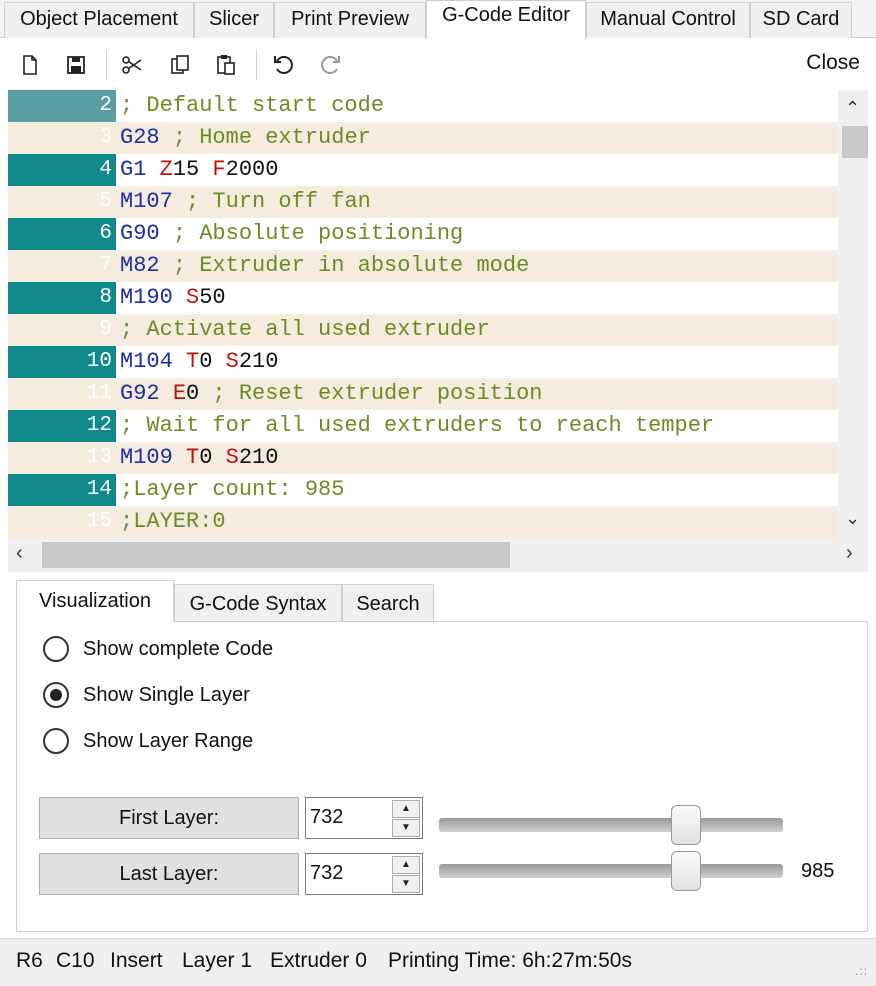  What do you see at coordinates (206, 457) in the screenshot?
I see `gcode-parameter-value: 0` at bounding box center [206, 457].